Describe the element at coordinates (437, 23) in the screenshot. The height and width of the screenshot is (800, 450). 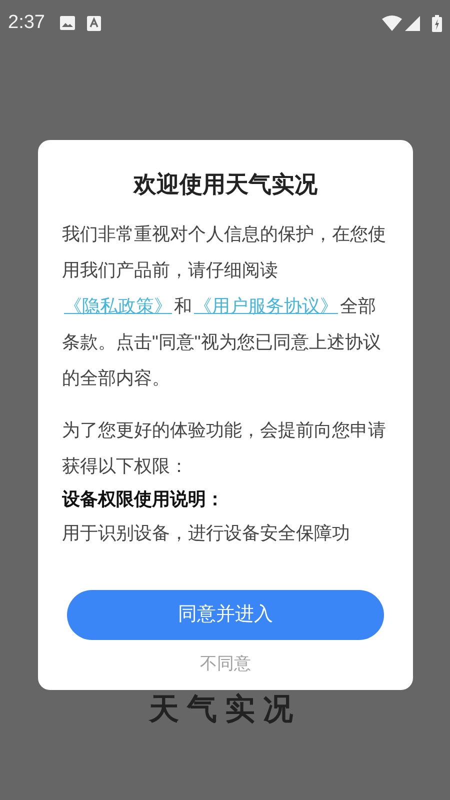
I see `battery-icon` at that location.